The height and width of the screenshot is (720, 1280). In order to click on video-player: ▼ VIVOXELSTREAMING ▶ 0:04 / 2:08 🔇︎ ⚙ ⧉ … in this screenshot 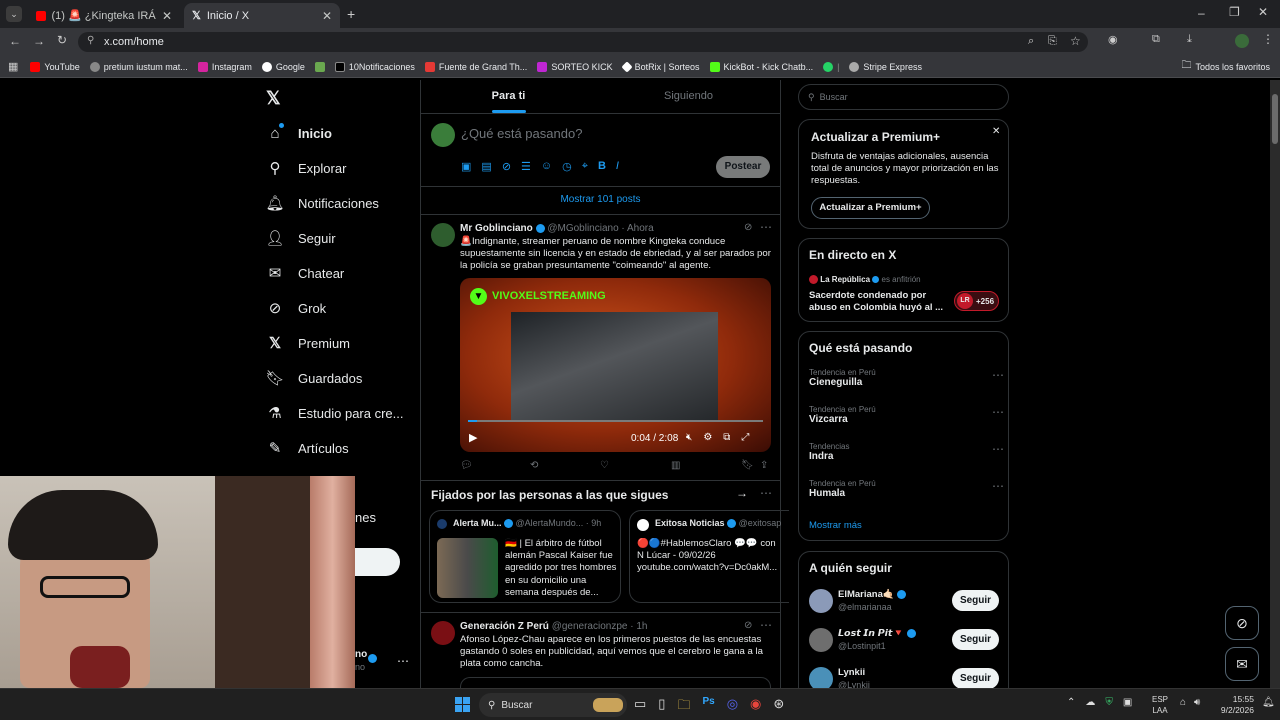, I will do `click(615, 365)`.